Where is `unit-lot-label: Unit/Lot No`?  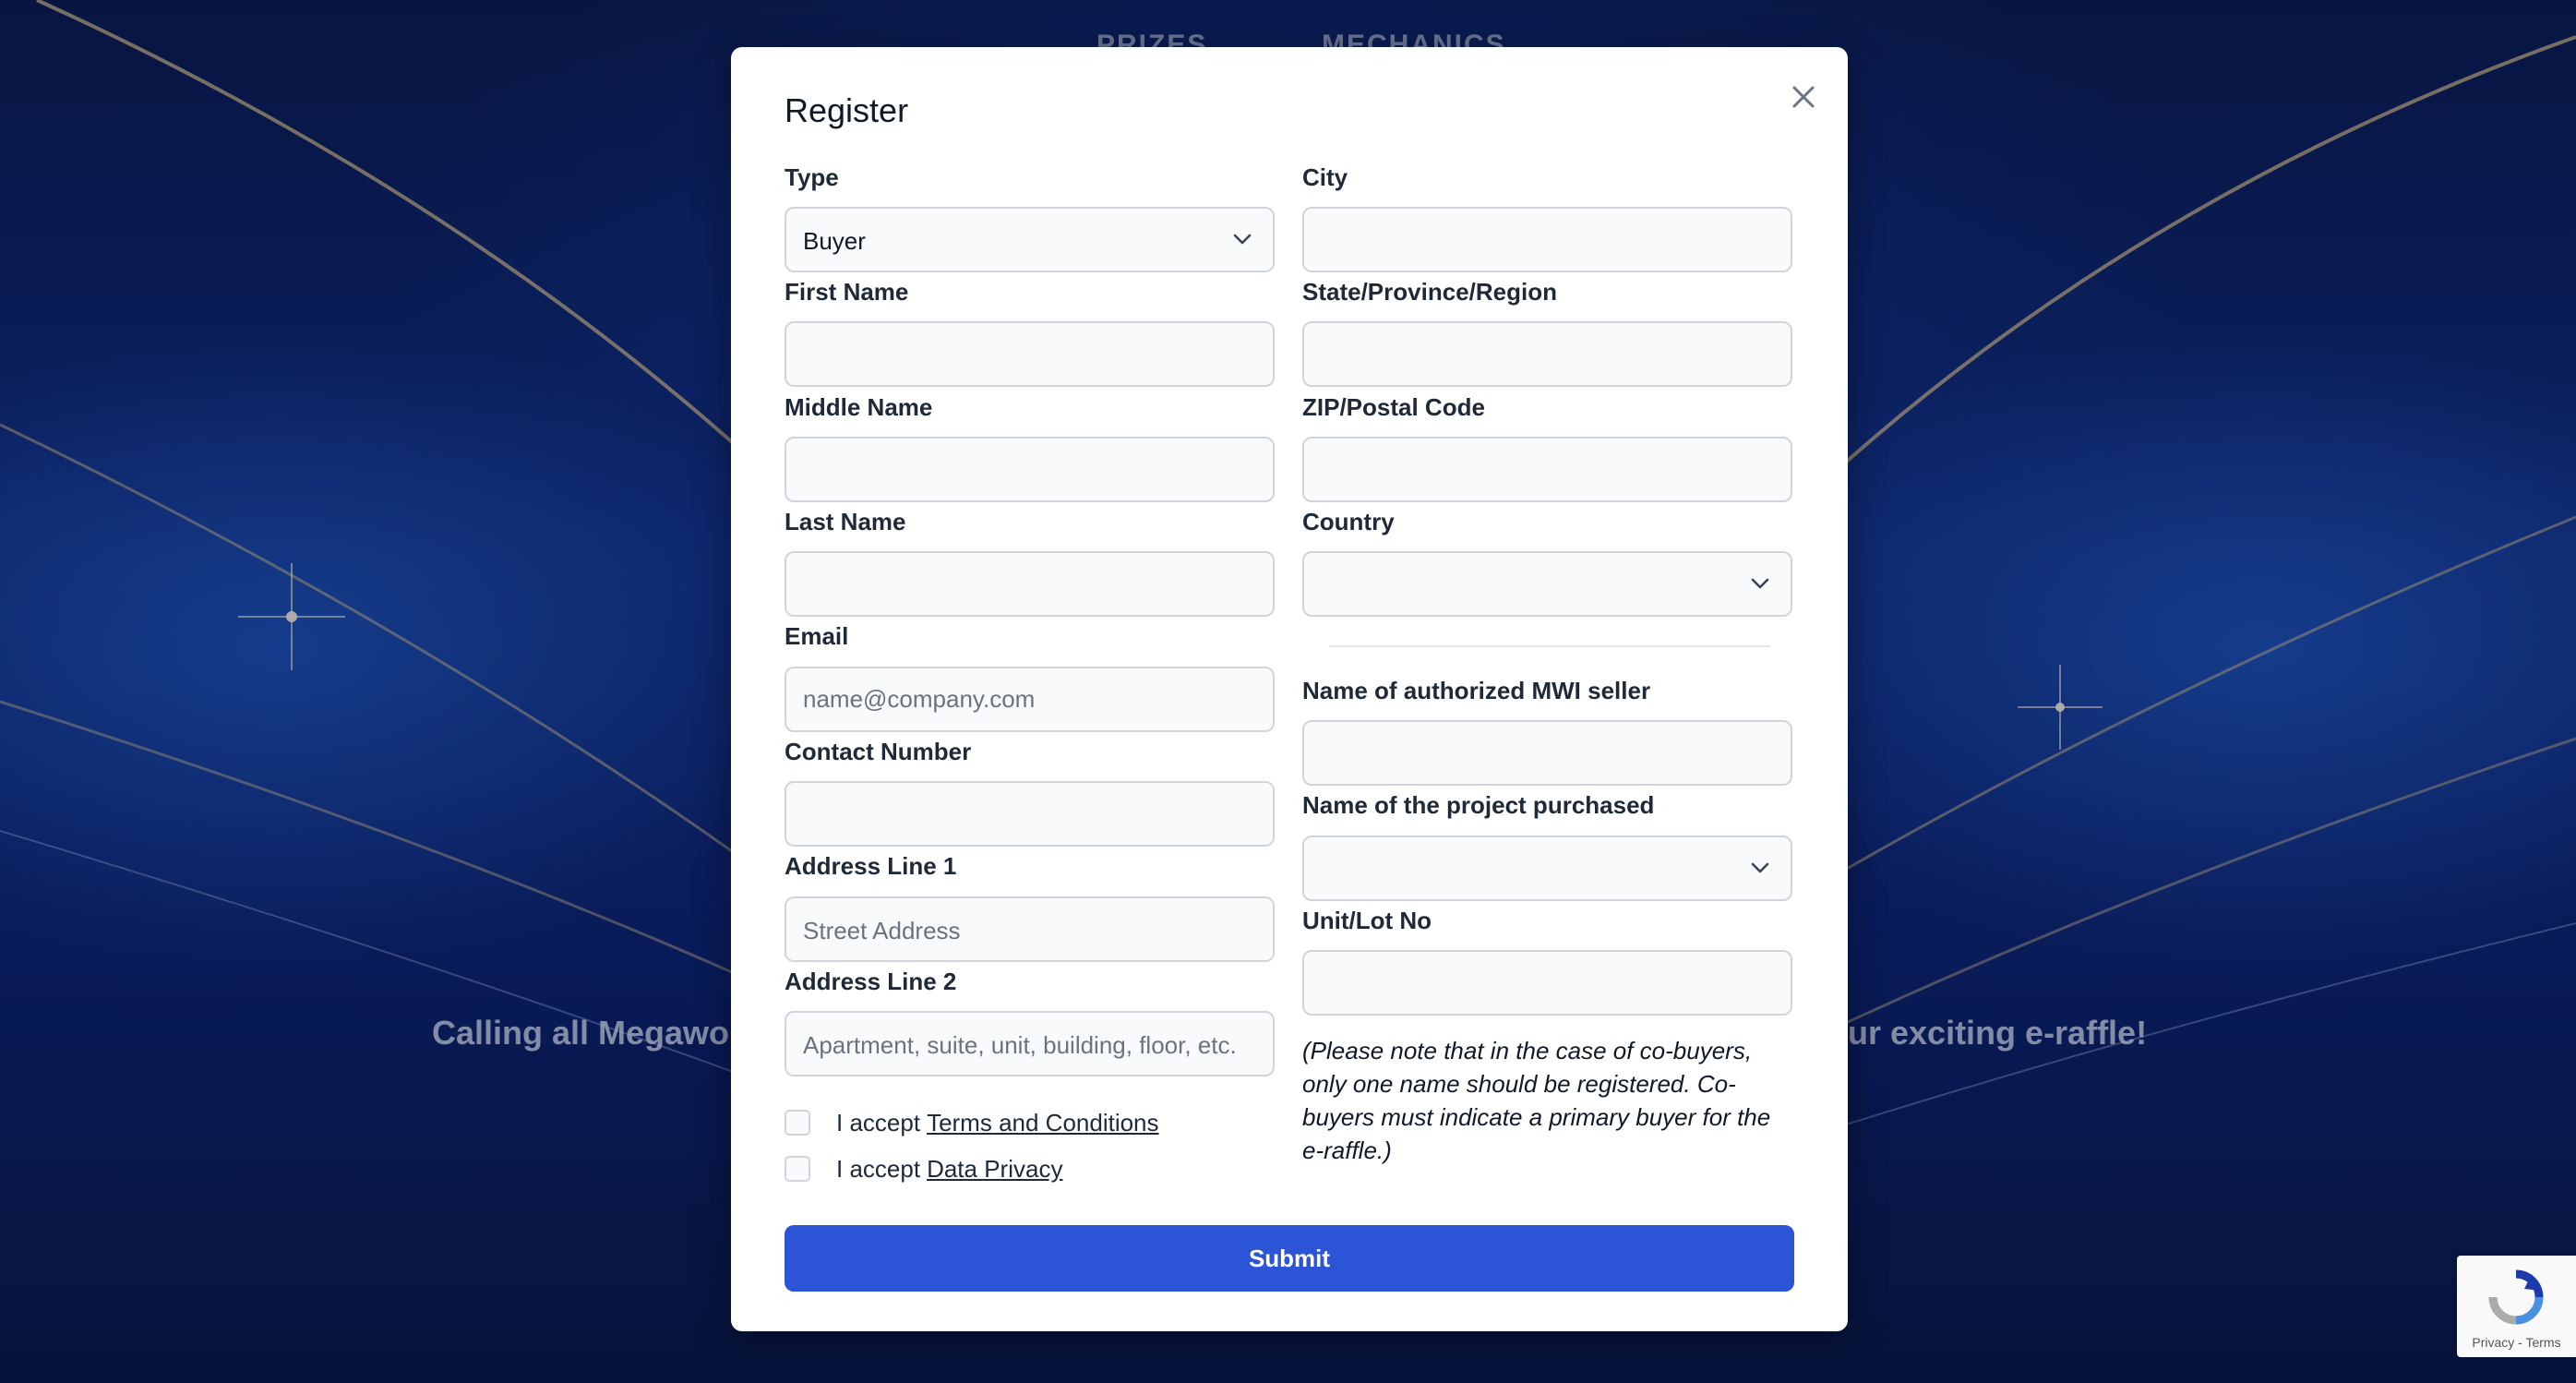 unit-lot-label: Unit/Lot No is located at coordinates (1367, 920).